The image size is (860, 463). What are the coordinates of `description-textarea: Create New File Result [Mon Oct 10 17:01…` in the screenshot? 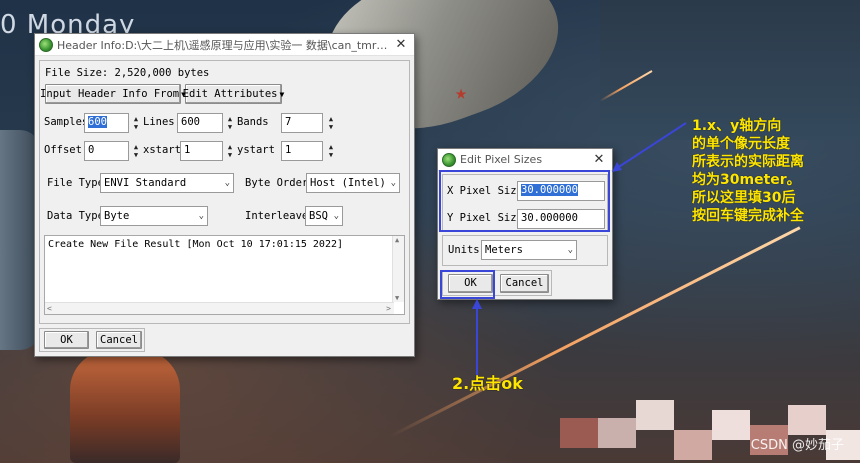 It's located at (224, 275).